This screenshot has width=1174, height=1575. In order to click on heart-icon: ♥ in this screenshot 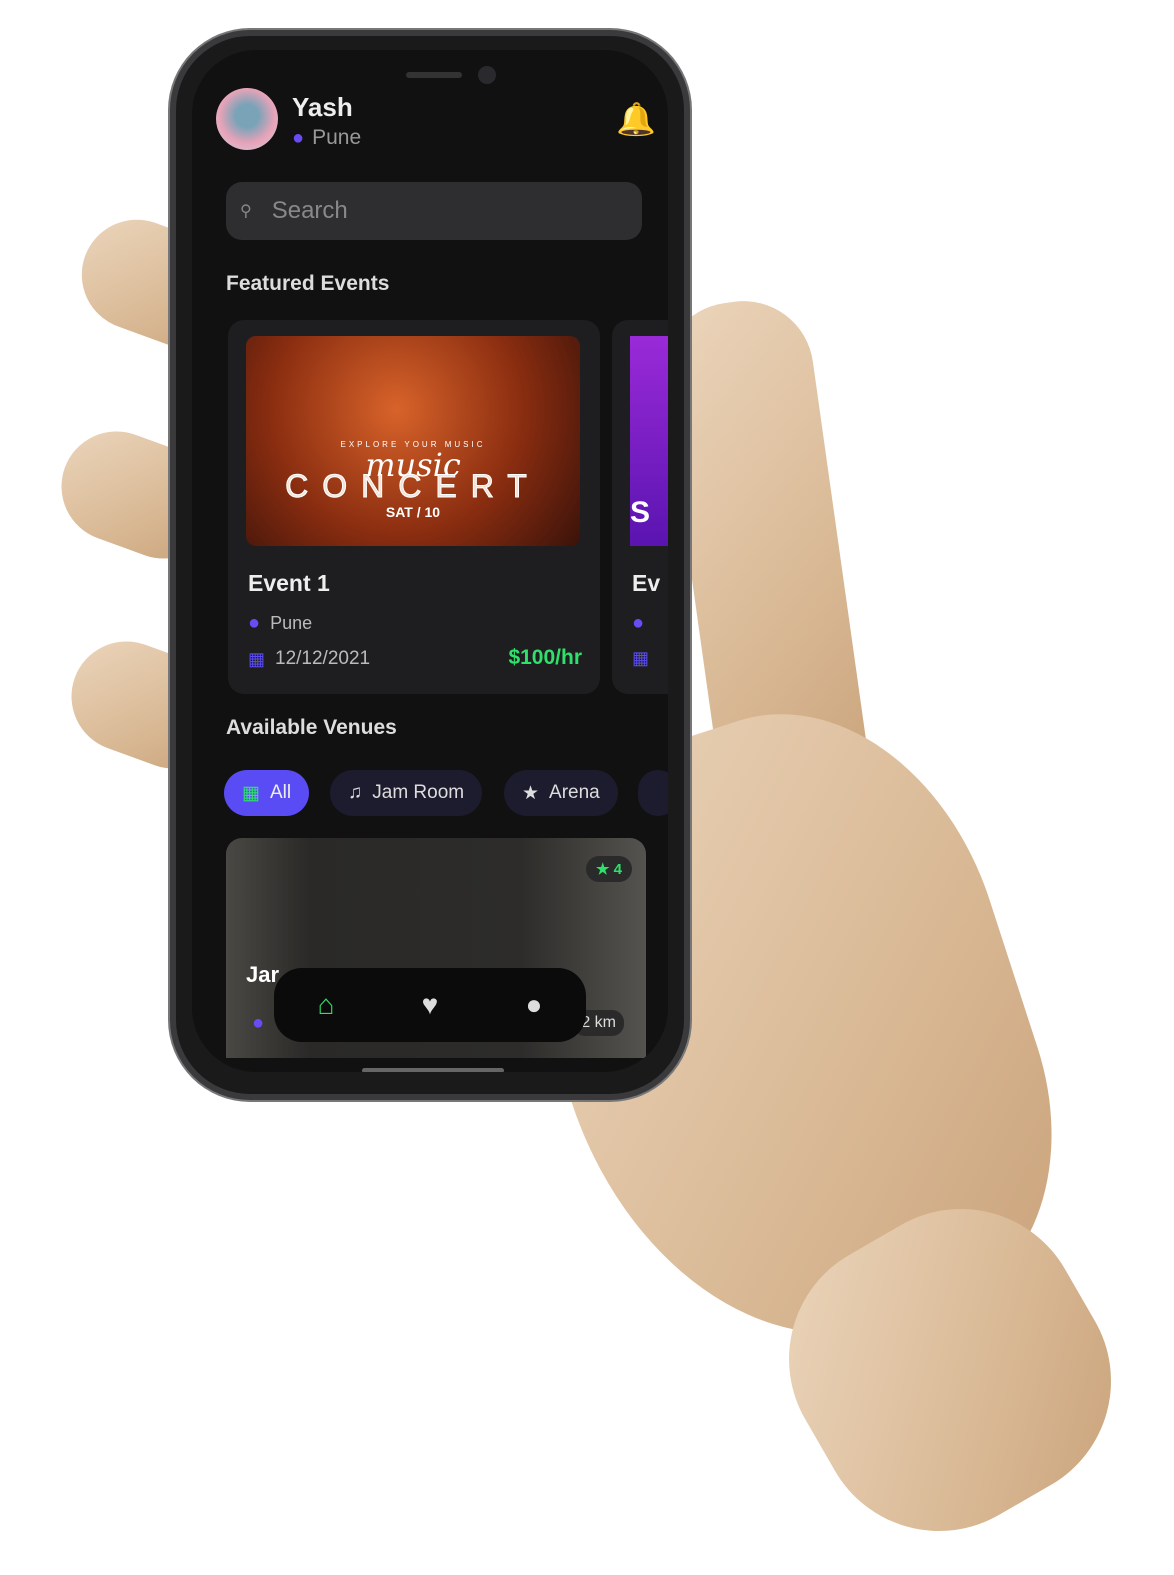, I will do `click(430, 1005)`.